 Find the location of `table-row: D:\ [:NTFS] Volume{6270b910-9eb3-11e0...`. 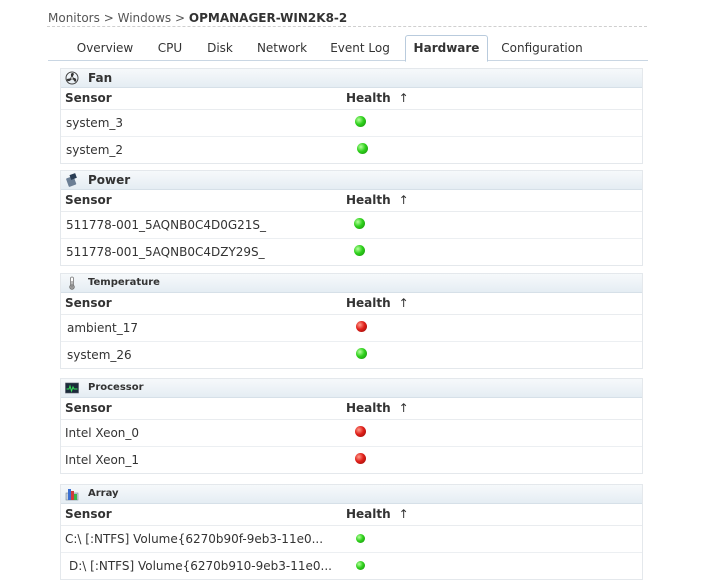

table-row: D:\ [:NTFS] Volume{6270b910-9eb3-11e0... is located at coordinates (351, 566).